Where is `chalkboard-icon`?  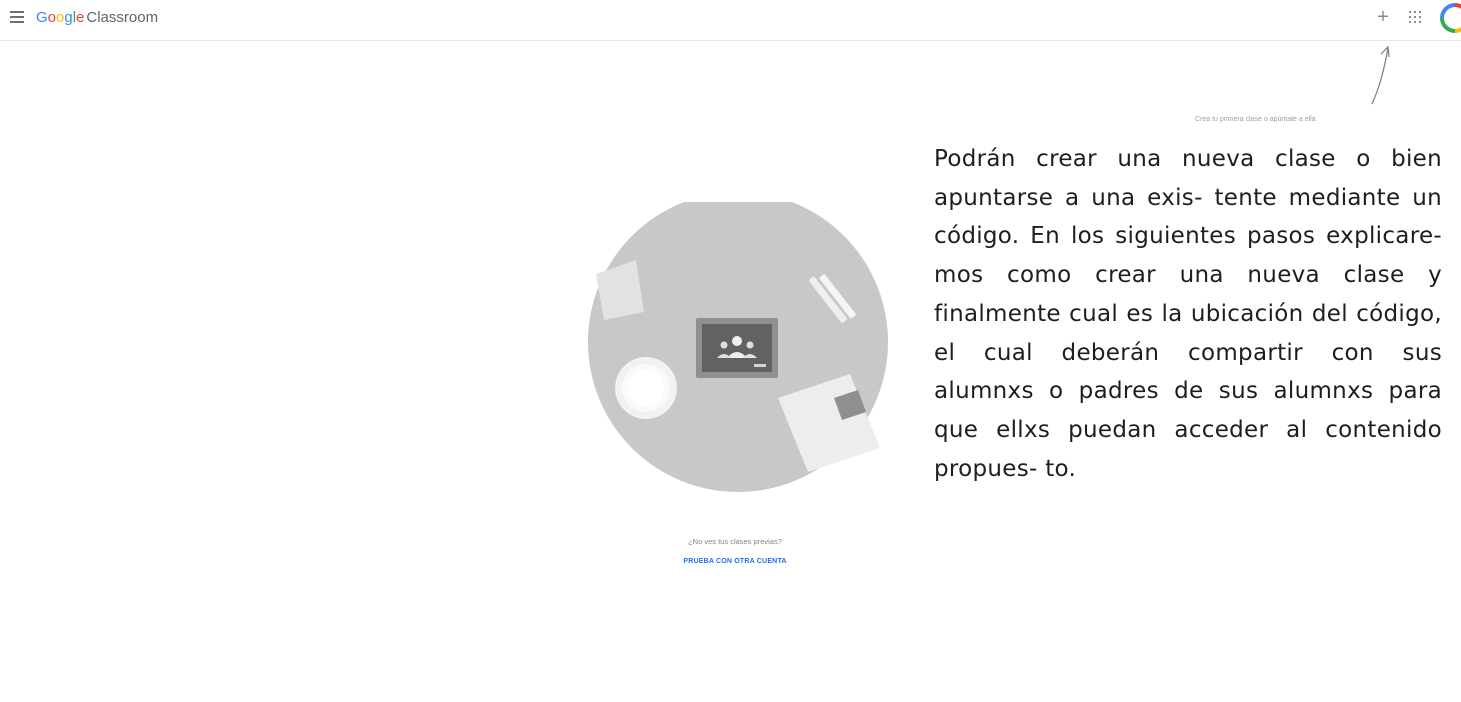
chalkboard-icon is located at coordinates (737, 348).